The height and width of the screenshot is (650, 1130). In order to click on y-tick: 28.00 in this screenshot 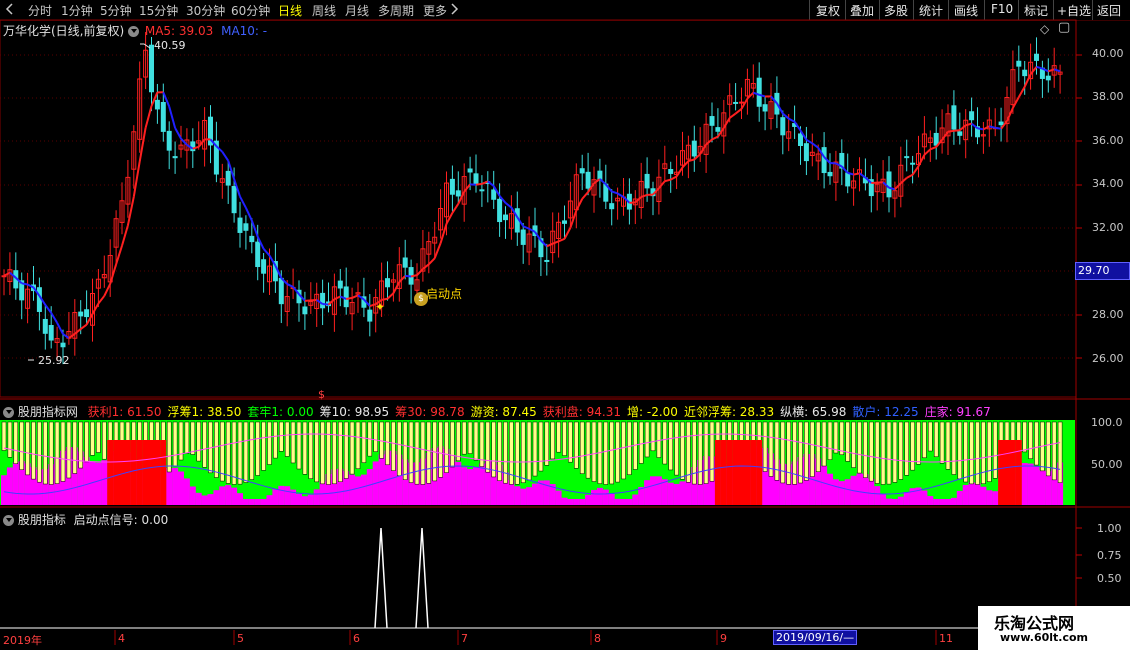, I will do `click(1108, 314)`.